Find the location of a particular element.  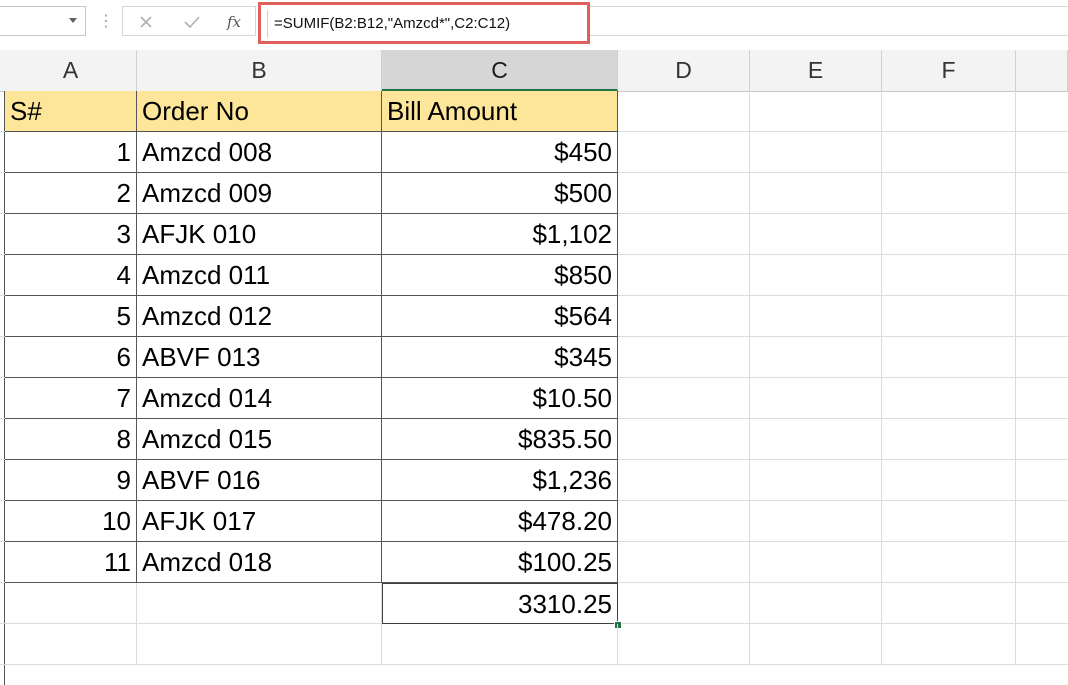

cell-bill-amount: $850 is located at coordinates (500, 275).